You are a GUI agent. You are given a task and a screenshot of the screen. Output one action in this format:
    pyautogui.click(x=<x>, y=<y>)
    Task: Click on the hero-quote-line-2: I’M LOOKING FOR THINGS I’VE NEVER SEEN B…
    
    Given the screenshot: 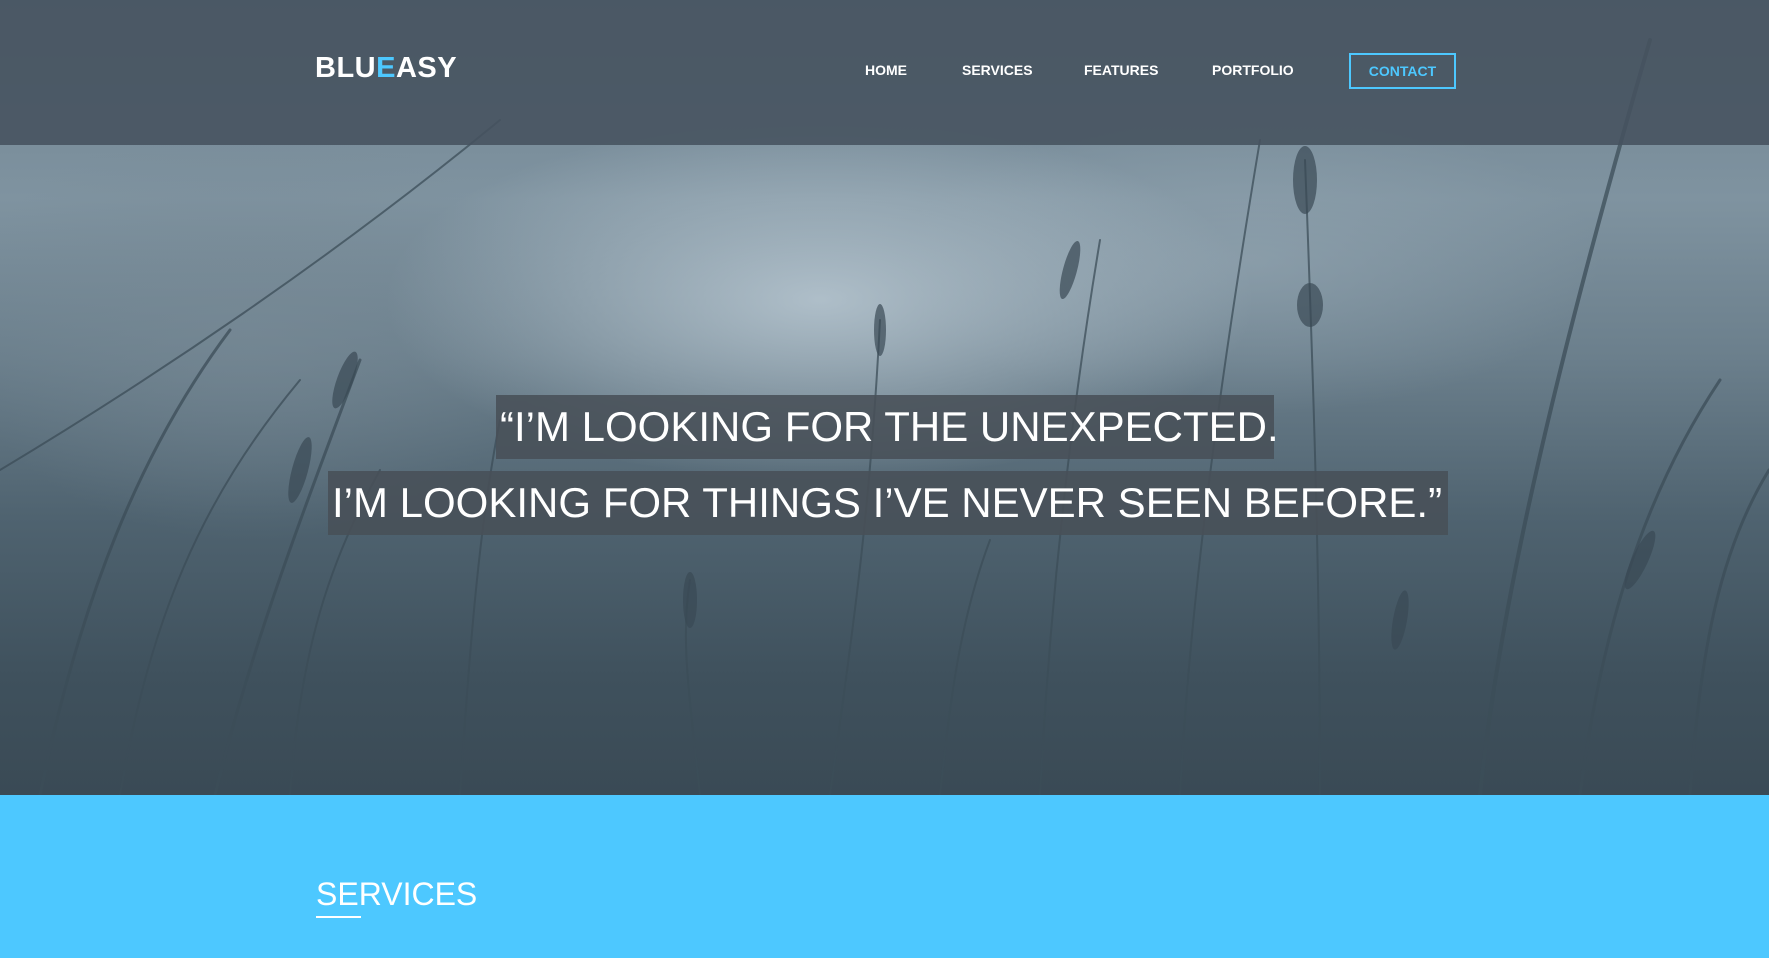 What is the action you would take?
    pyautogui.click(x=888, y=503)
    